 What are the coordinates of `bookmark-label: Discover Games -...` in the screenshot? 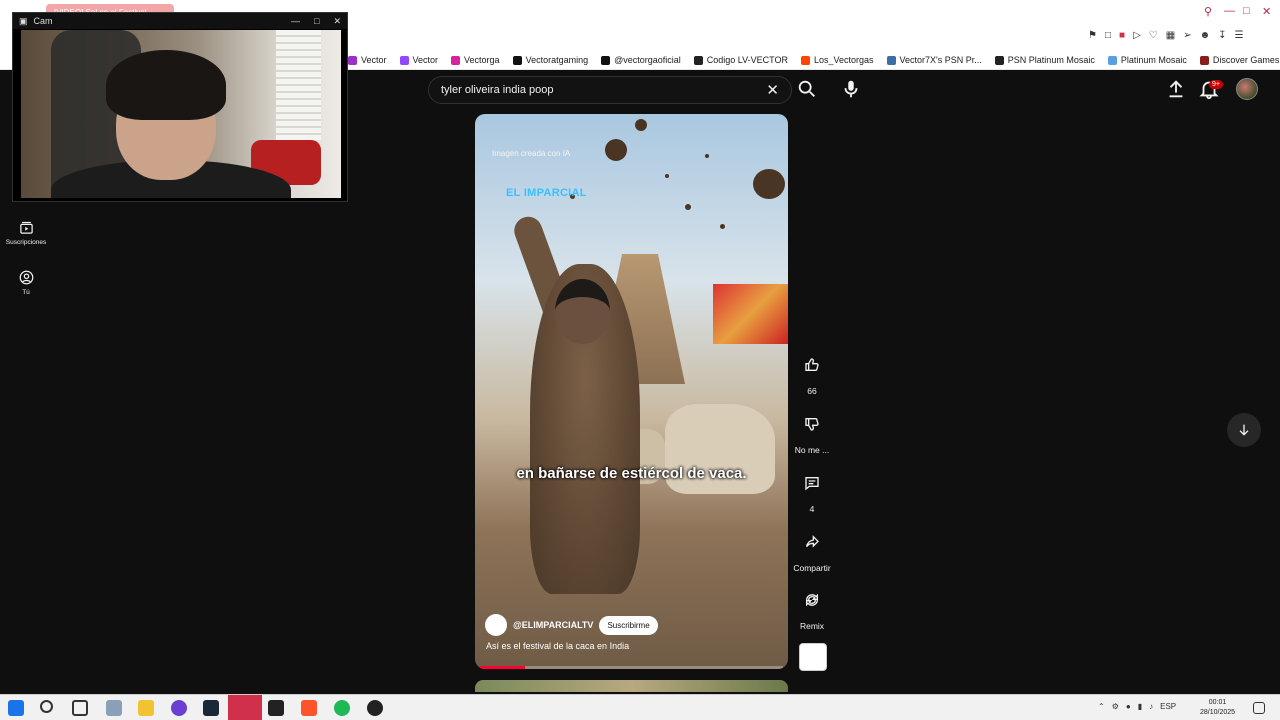 It's located at (1246, 60).